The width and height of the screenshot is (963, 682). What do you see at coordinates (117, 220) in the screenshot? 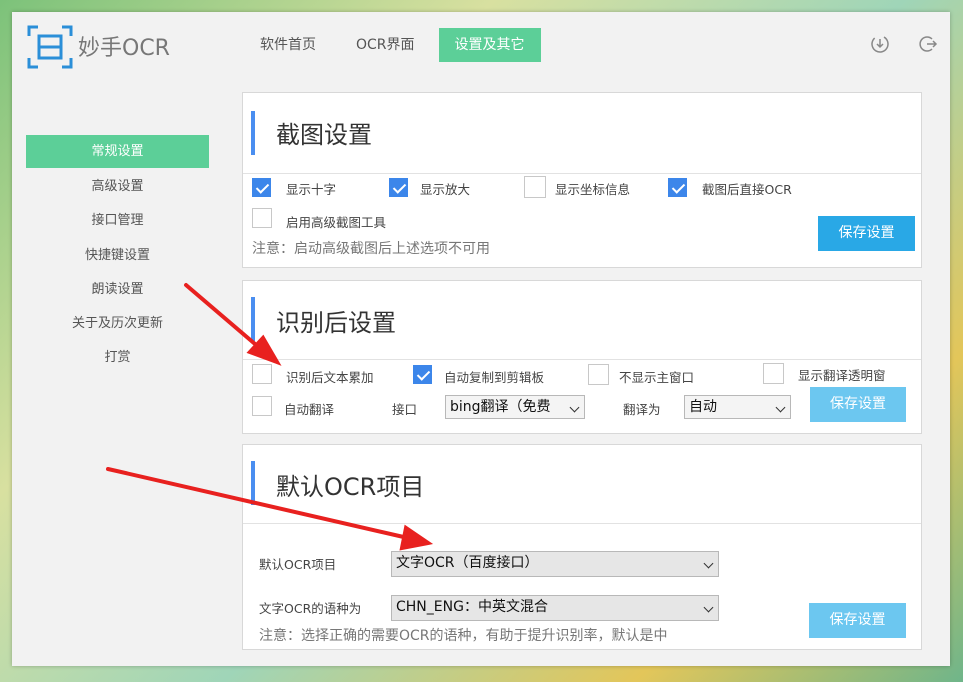
I see `sidebar-item-api: 接口管理` at bounding box center [117, 220].